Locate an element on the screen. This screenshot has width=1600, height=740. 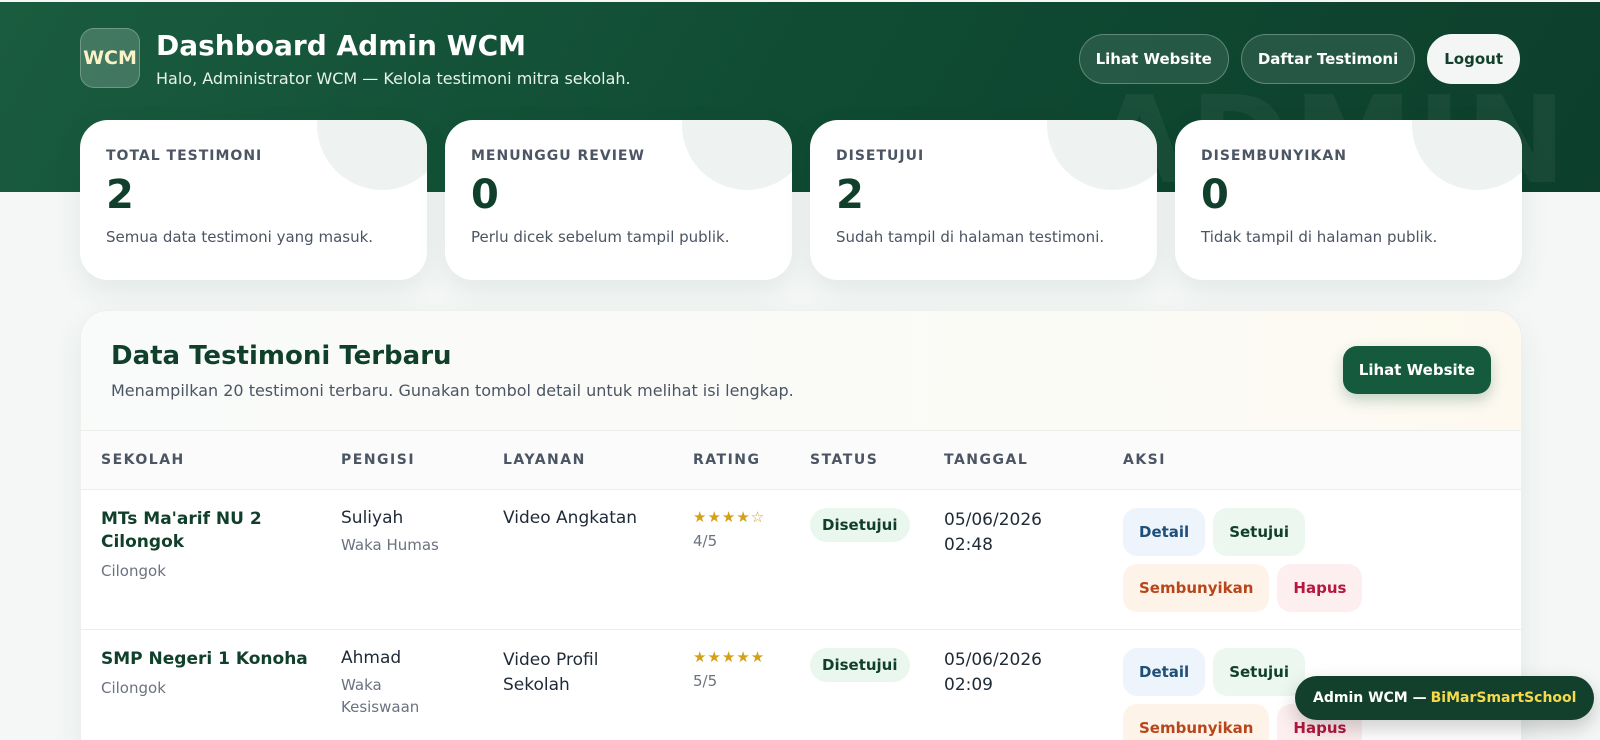
stat-desc: Perlu dicek sebelum tampil publik. is located at coordinates (600, 237).